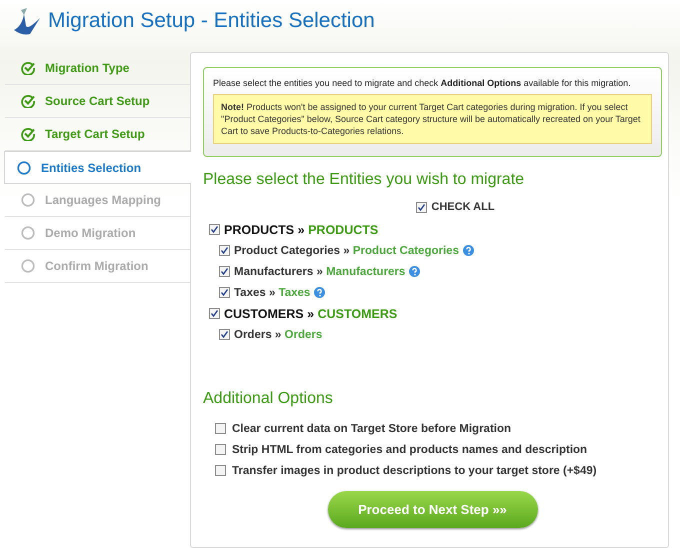  Describe the element at coordinates (414, 470) in the screenshot. I see `option-label: Transfer images in product descriptions to your target store (+$49)` at that location.